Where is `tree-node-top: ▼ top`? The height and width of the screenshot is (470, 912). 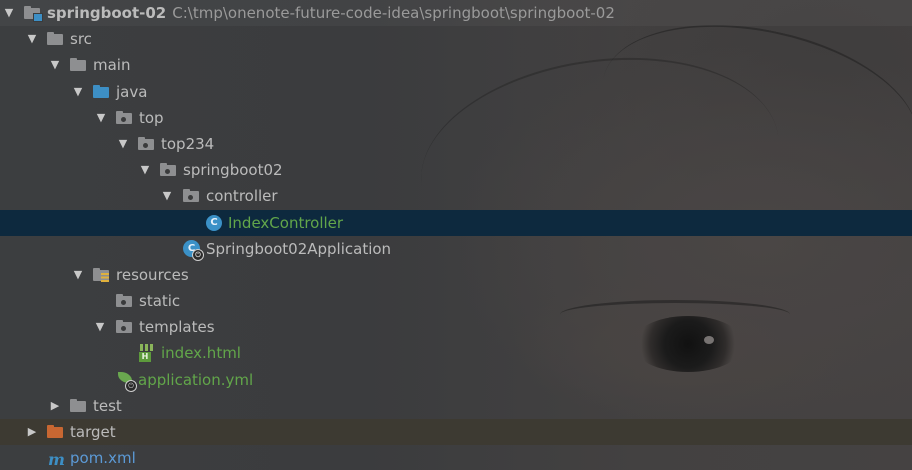 tree-node-top: ▼ top is located at coordinates (456, 118).